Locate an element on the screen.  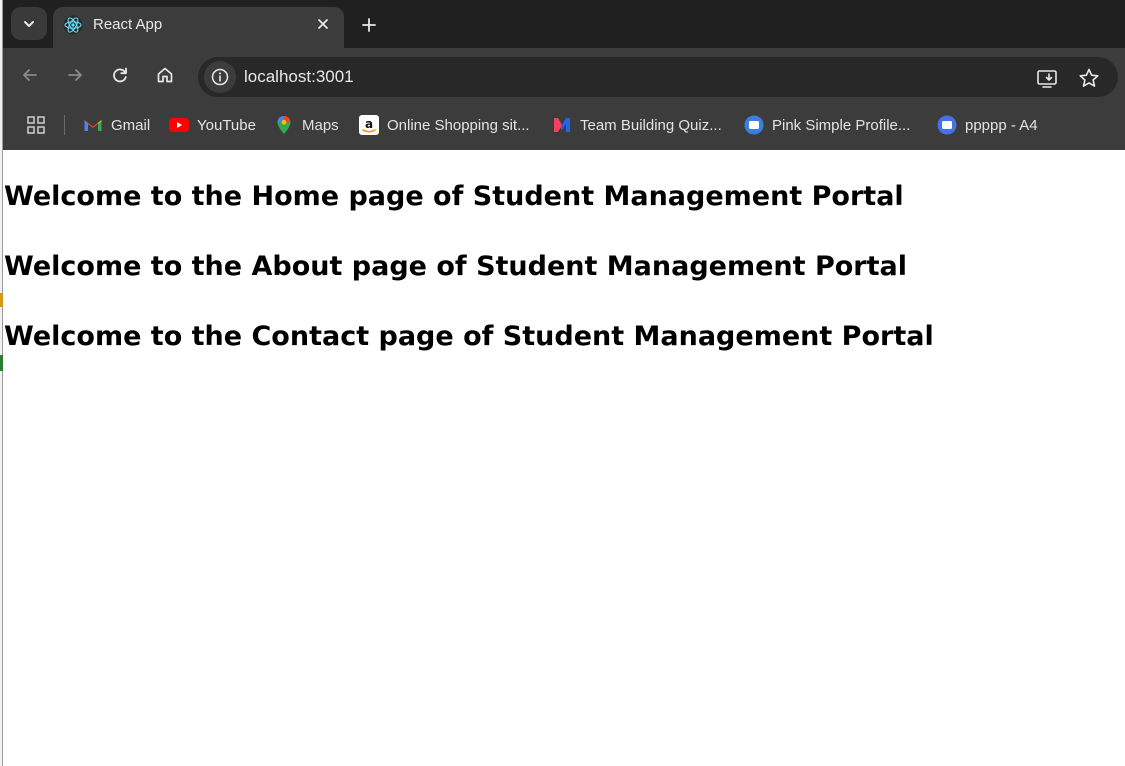
quiz-icon is located at coordinates (562, 125).